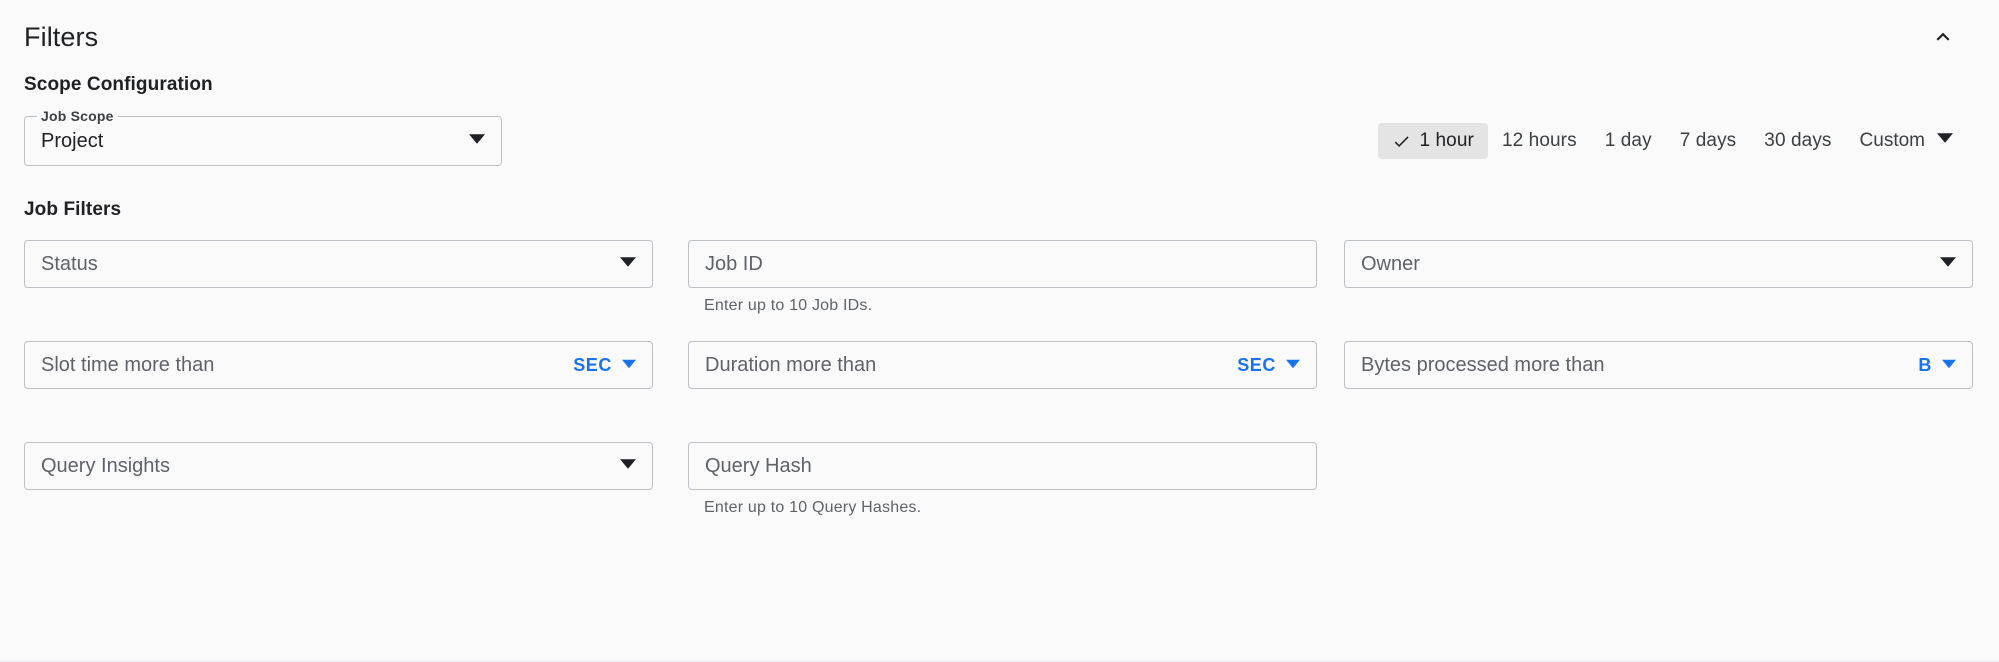 Image resolution: width=1999 pixels, height=662 pixels. I want to click on slot-time-placeholder: Slot time more than, so click(128, 365).